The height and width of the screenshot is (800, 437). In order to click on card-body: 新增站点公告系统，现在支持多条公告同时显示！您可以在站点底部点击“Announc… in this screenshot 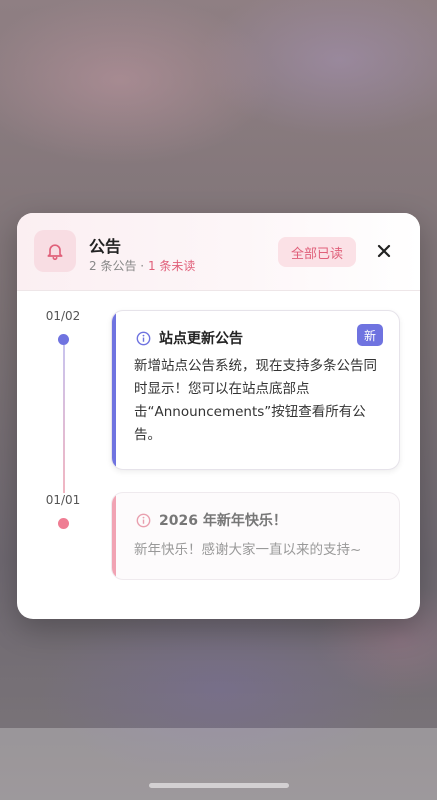, I will do `click(255, 400)`.